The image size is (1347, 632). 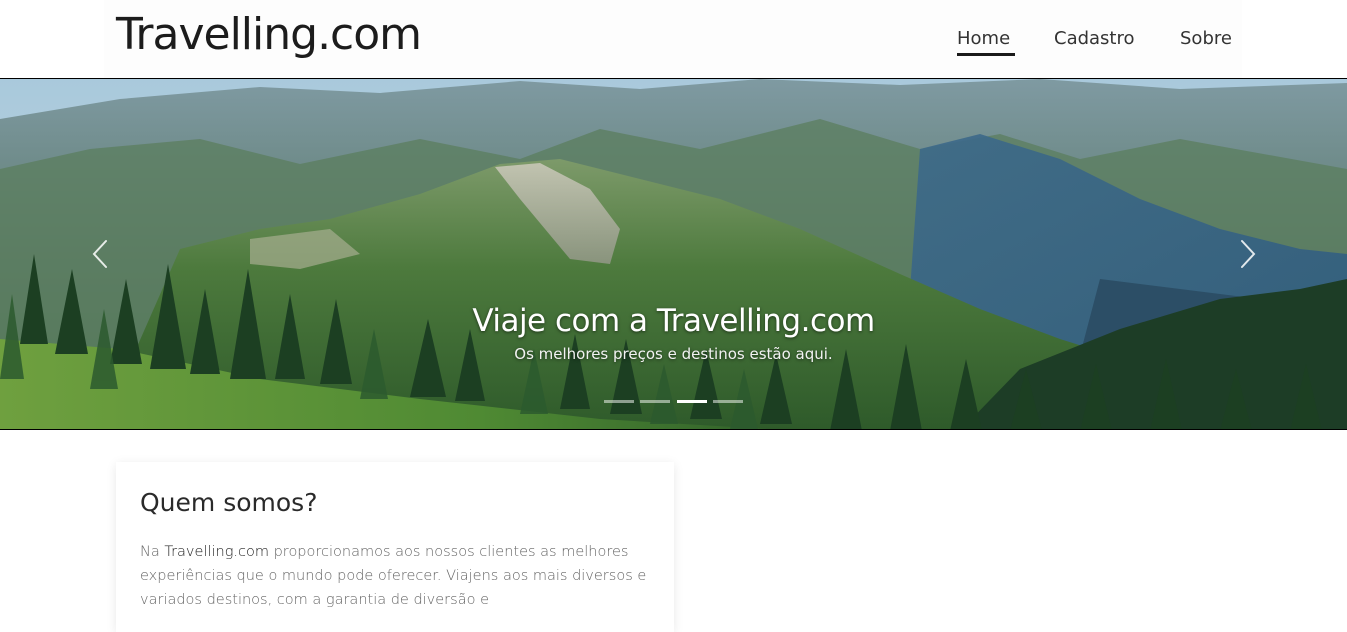 I want to click on active-nav-indicator, so click(x=986, y=54).